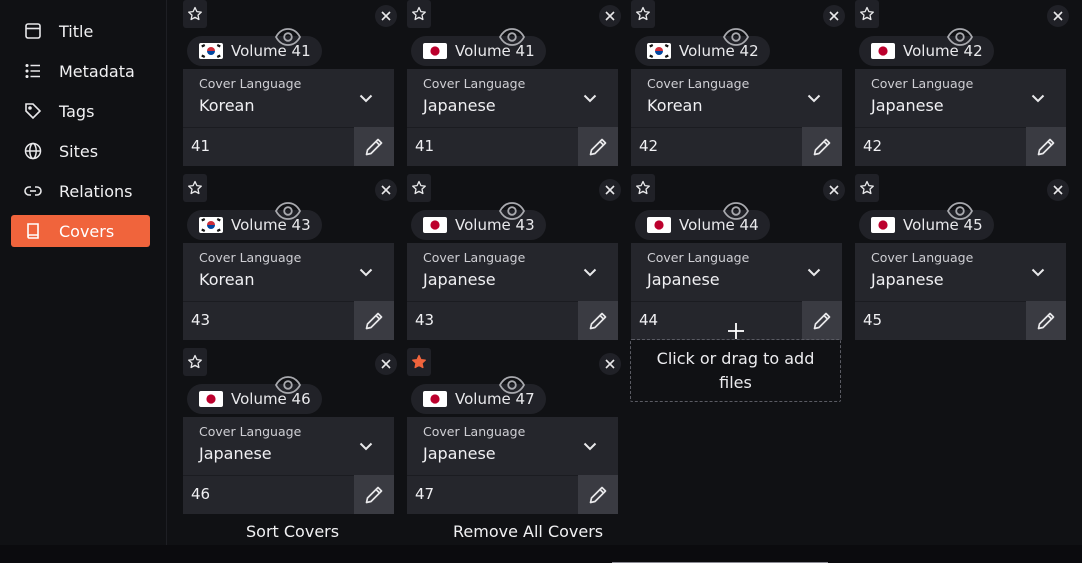 The image size is (1082, 563). What do you see at coordinates (649, 320) in the screenshot?
I see `volume-number-value: 44` at bounding box center [649, 320].